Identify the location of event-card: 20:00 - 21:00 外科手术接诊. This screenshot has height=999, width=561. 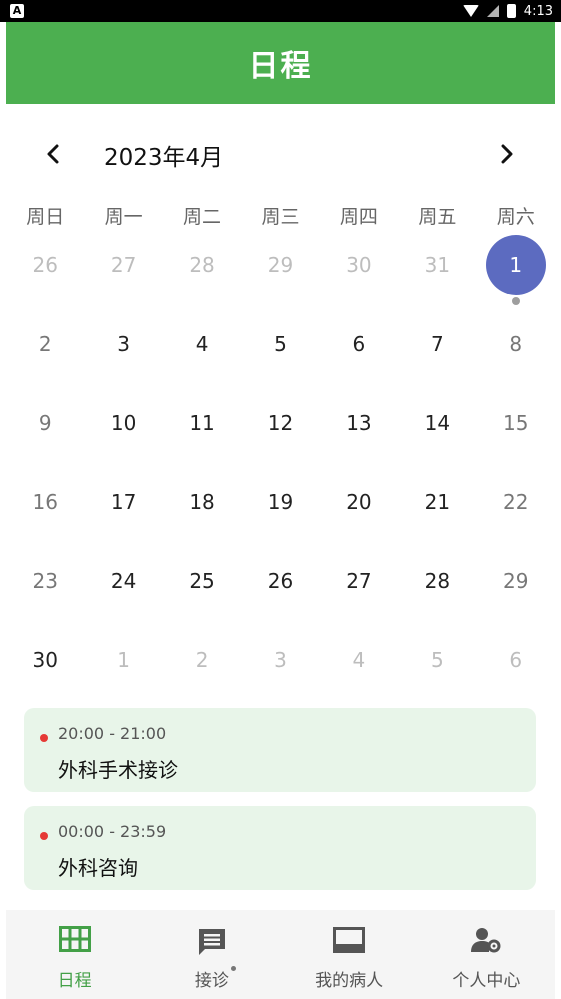
(280, 750).